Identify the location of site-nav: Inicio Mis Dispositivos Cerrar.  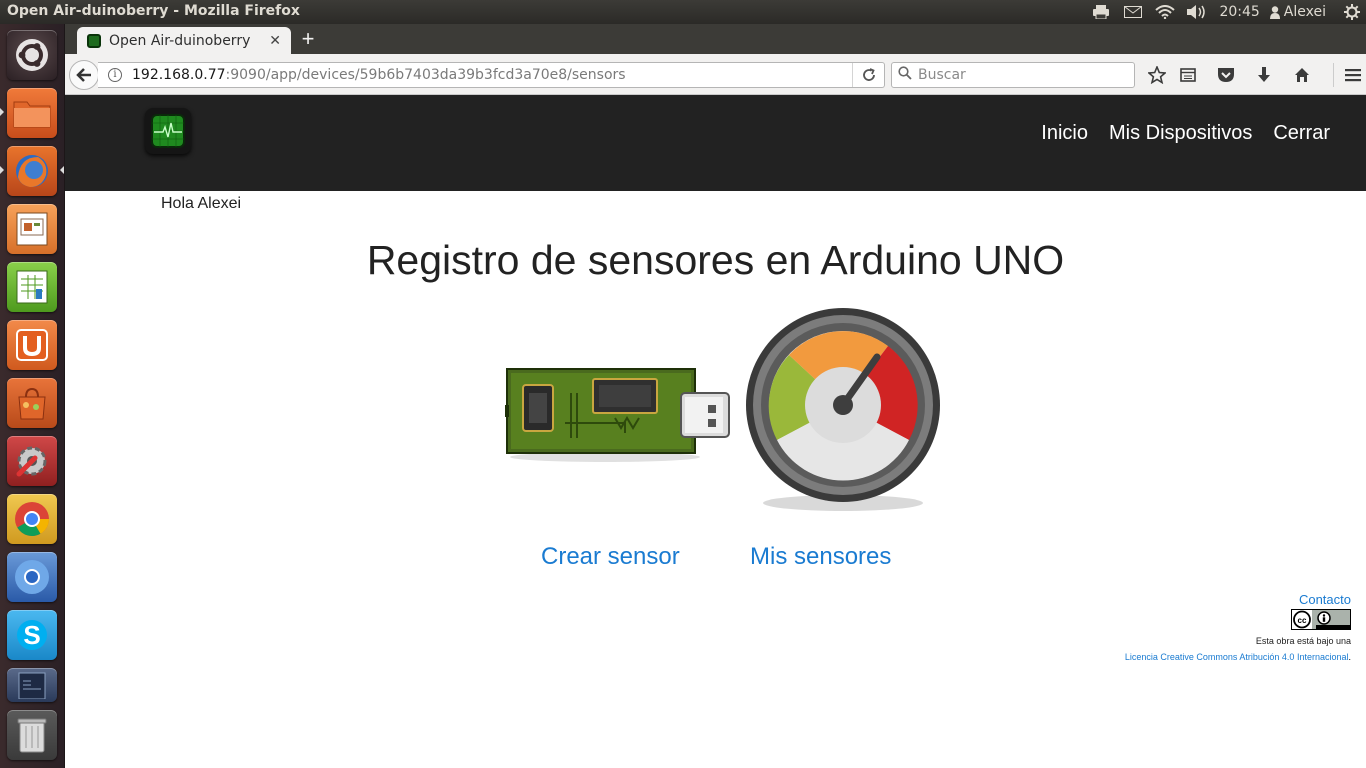
(1185, 133).